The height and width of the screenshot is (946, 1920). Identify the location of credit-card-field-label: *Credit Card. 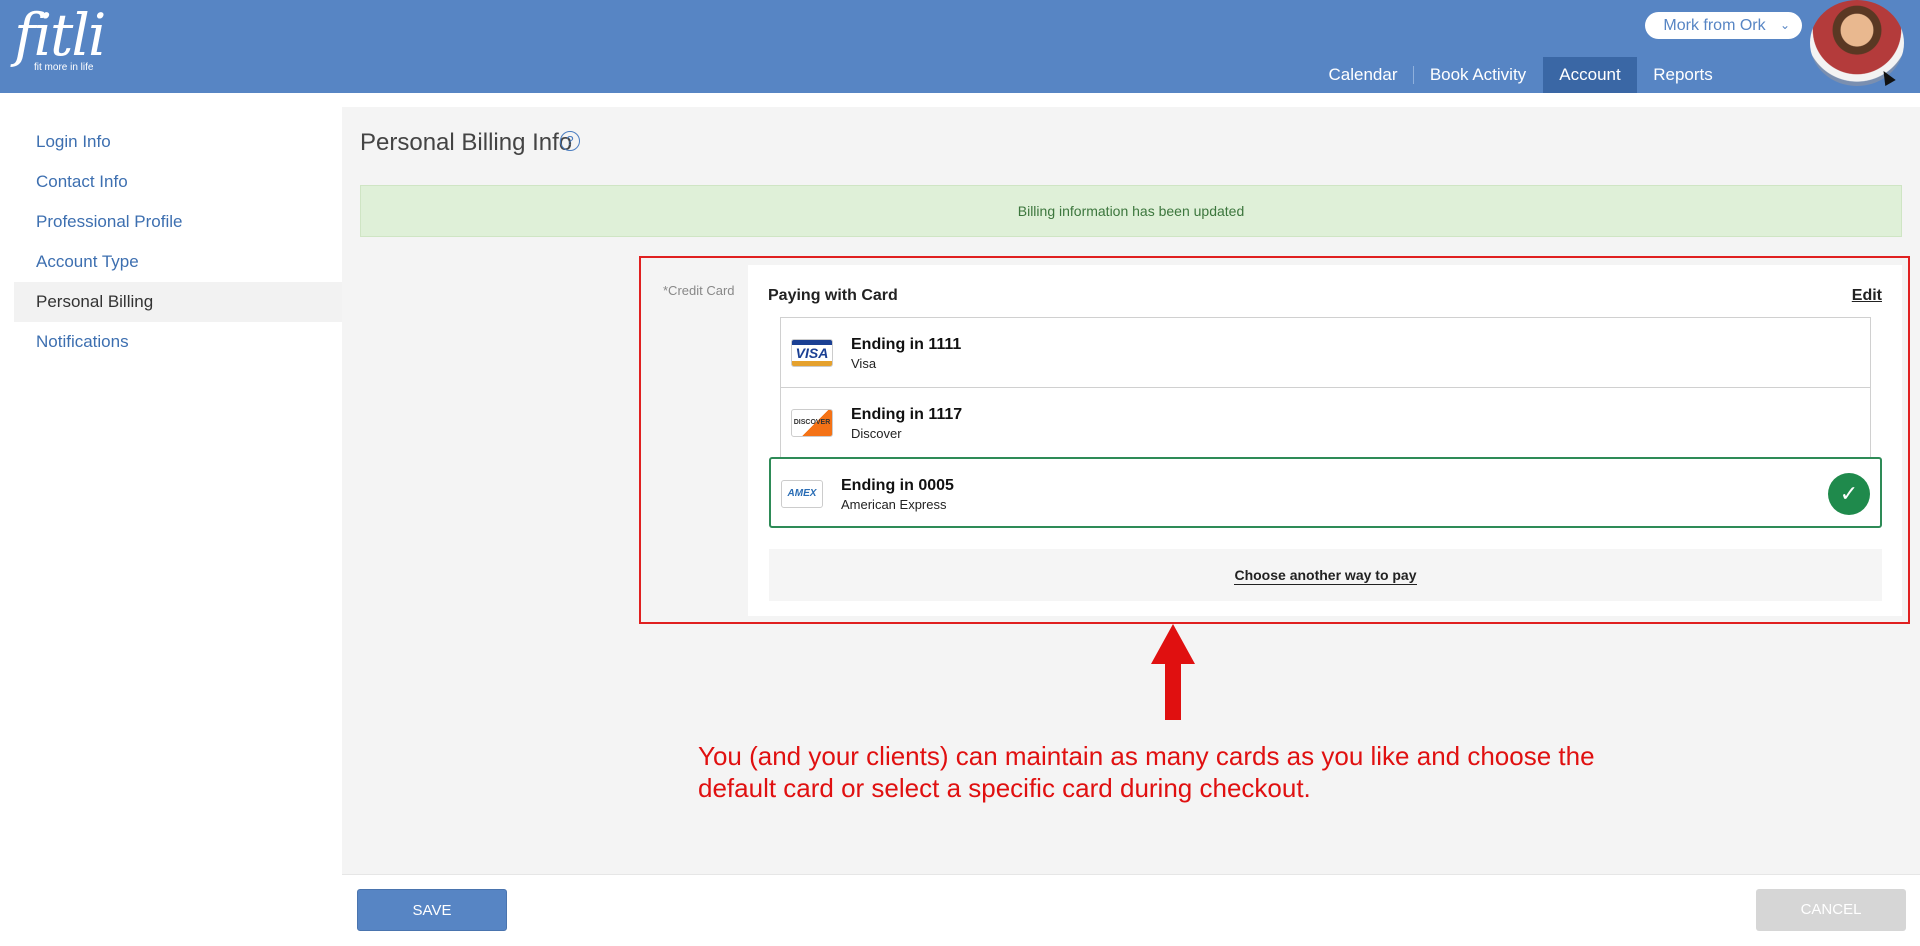
(699, 290).